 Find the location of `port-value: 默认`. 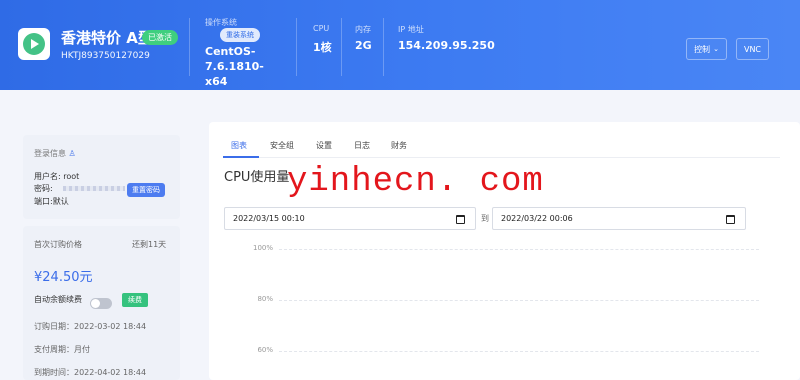

port-value: 默认 is located at coordinates (60, 201).